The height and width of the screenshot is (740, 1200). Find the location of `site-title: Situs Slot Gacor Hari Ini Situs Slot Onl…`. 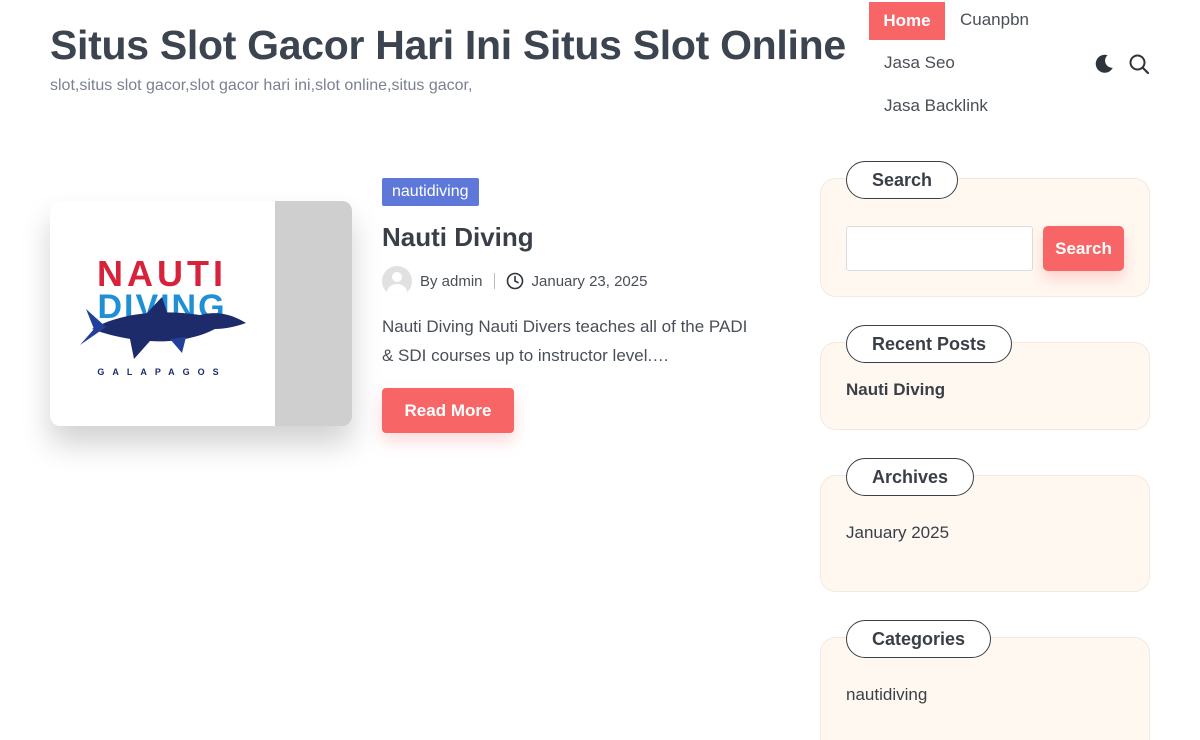

site-title: Situs Slot Gacor Hari Ini Situs Slot Onl… is located at coordinates (448, 45).